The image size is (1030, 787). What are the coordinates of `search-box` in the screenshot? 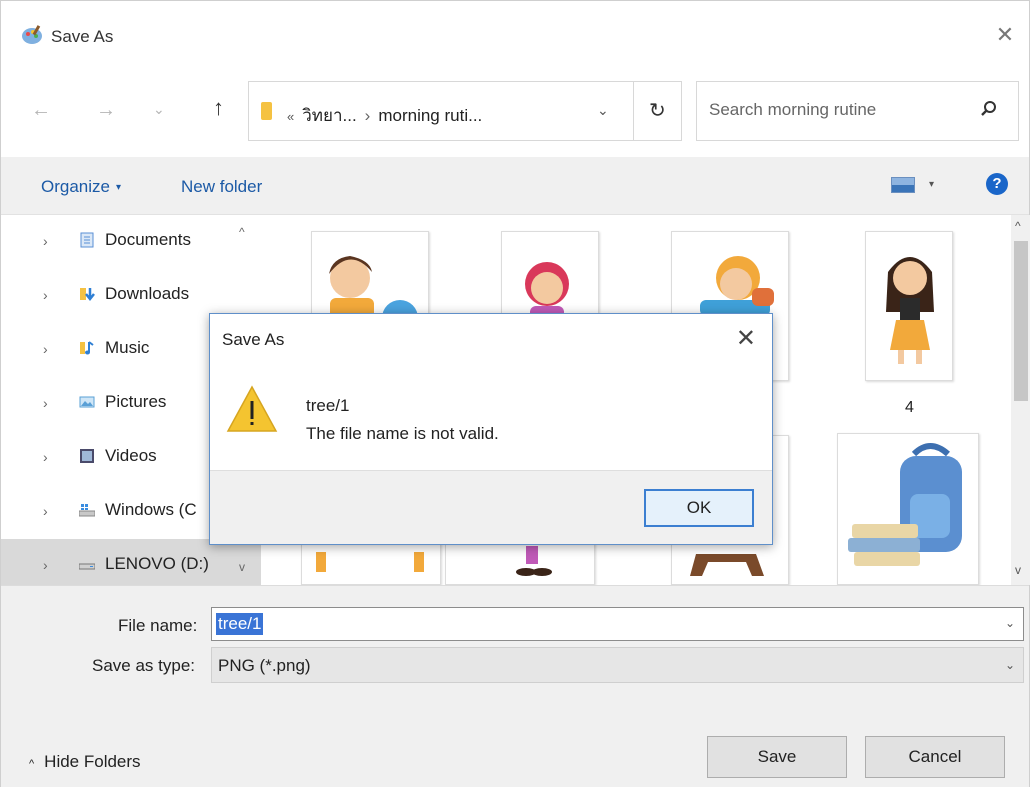 It's located at (857, 111).